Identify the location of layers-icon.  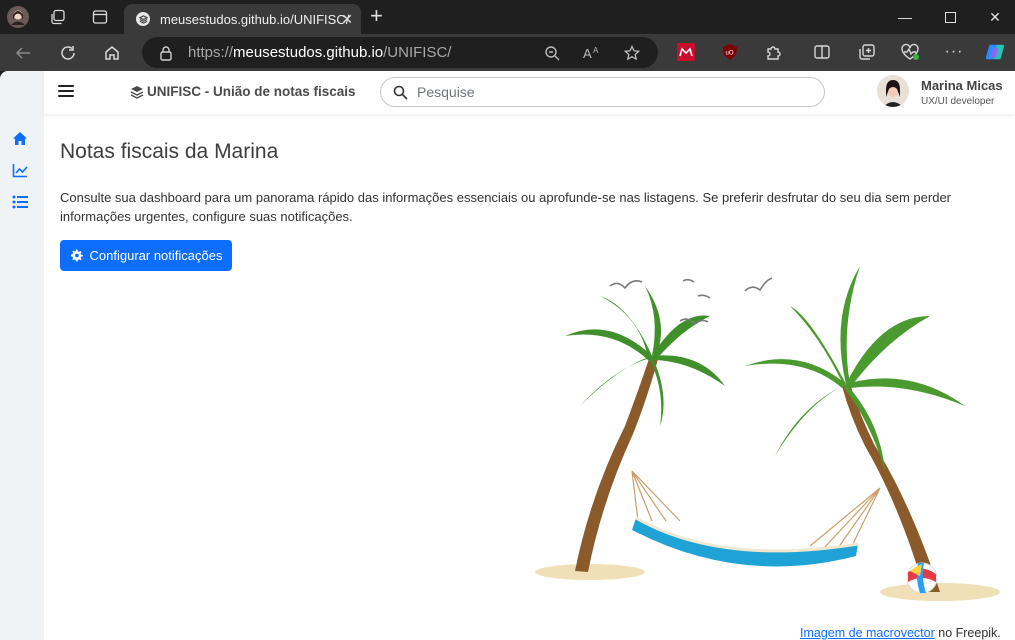
(137, 92).